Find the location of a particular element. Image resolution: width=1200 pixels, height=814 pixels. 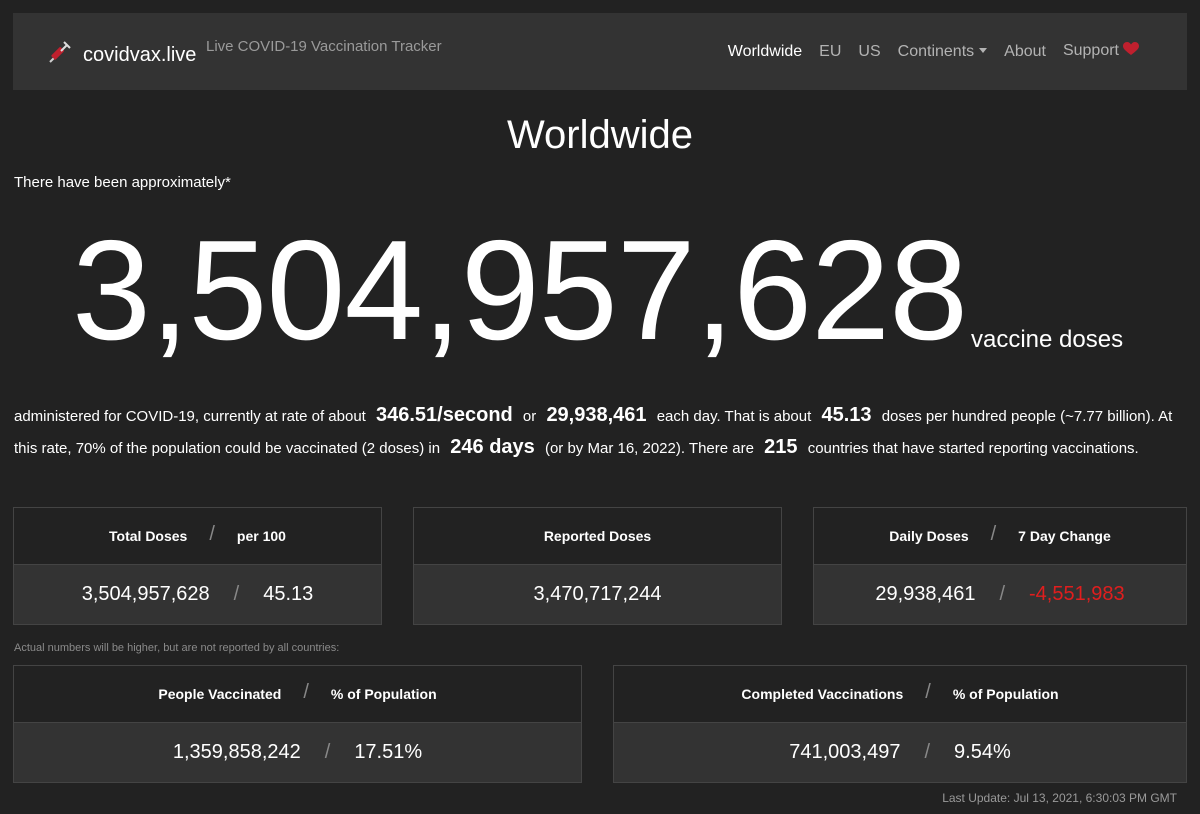

card-value-7-day-change: -4,551,983 is located at coordinates (1077, 594).